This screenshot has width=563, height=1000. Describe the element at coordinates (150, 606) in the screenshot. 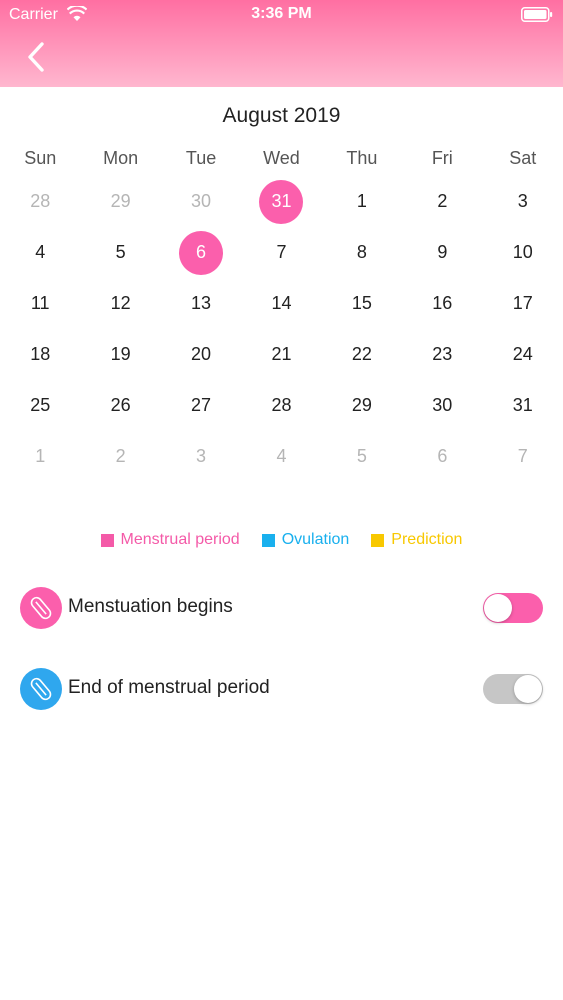

I see `setting-label: Menstuation begins` at that location.